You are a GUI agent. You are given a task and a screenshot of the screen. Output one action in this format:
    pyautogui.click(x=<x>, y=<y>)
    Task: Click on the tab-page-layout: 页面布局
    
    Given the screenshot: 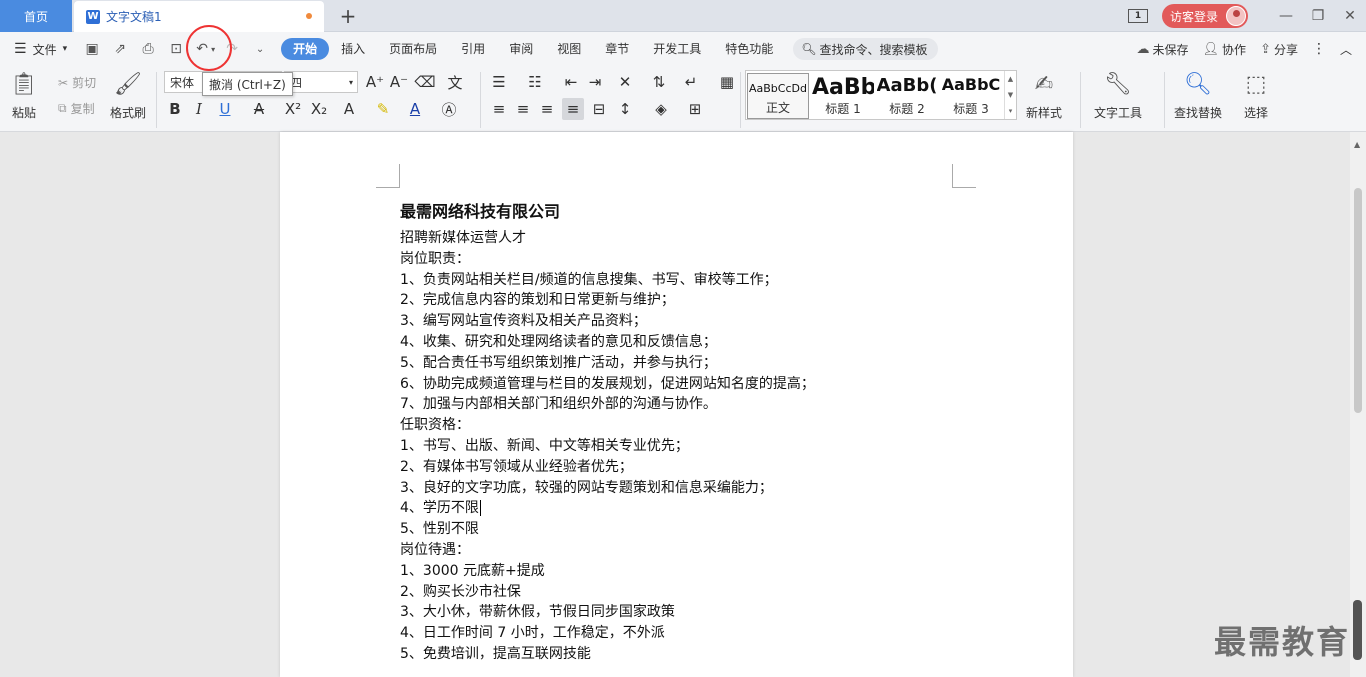 What is the action you would take?
    pyautogui.click(x=413, y=49)
    